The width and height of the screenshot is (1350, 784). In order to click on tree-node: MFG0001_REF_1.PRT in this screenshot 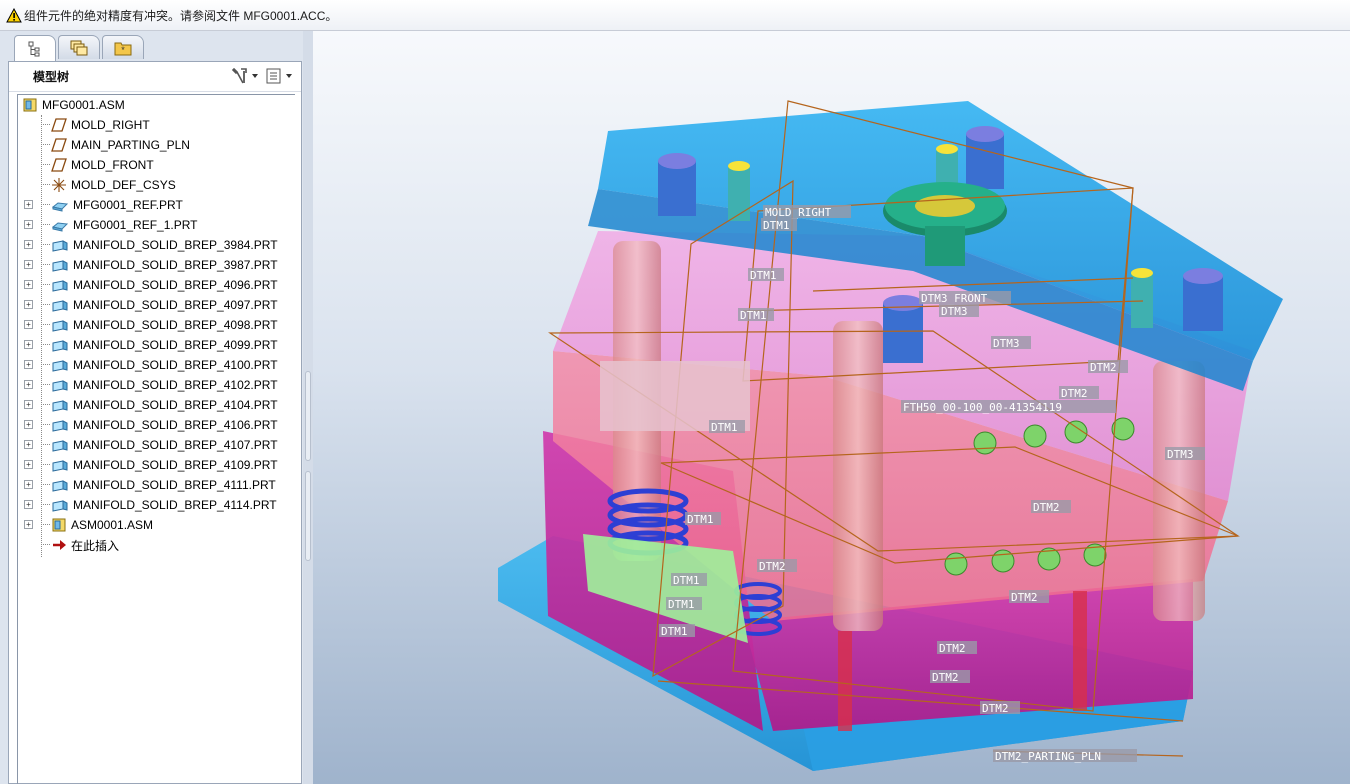, I will do `click(119, 225)`.